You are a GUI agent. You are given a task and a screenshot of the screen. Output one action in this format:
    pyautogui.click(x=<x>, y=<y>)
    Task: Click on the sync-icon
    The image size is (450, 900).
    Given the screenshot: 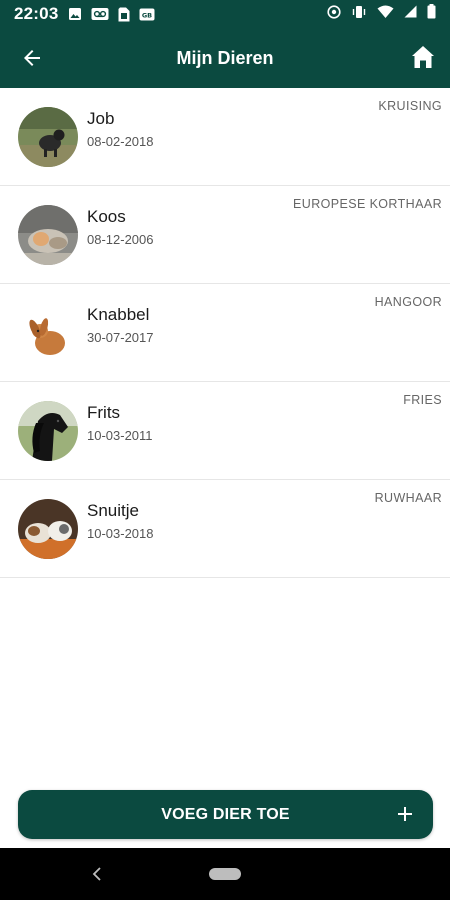 What is the action you would take?
    pyautogui.click(x=334, y=14)
    